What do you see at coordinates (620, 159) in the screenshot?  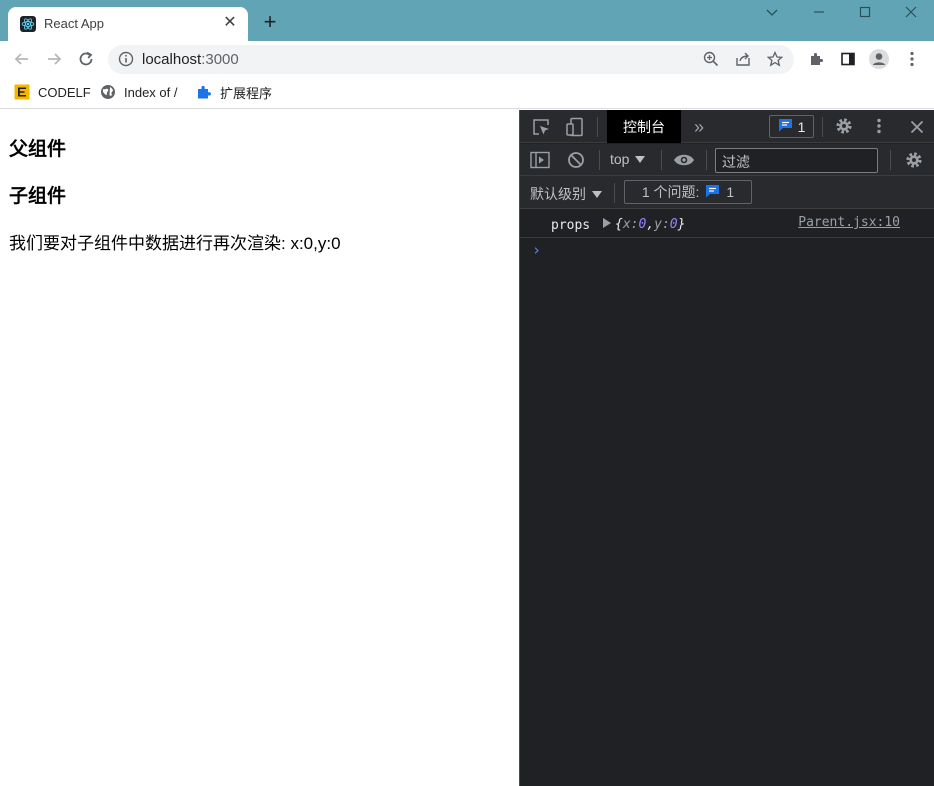 I see `context-label: top` at bounding box center [620, 159].